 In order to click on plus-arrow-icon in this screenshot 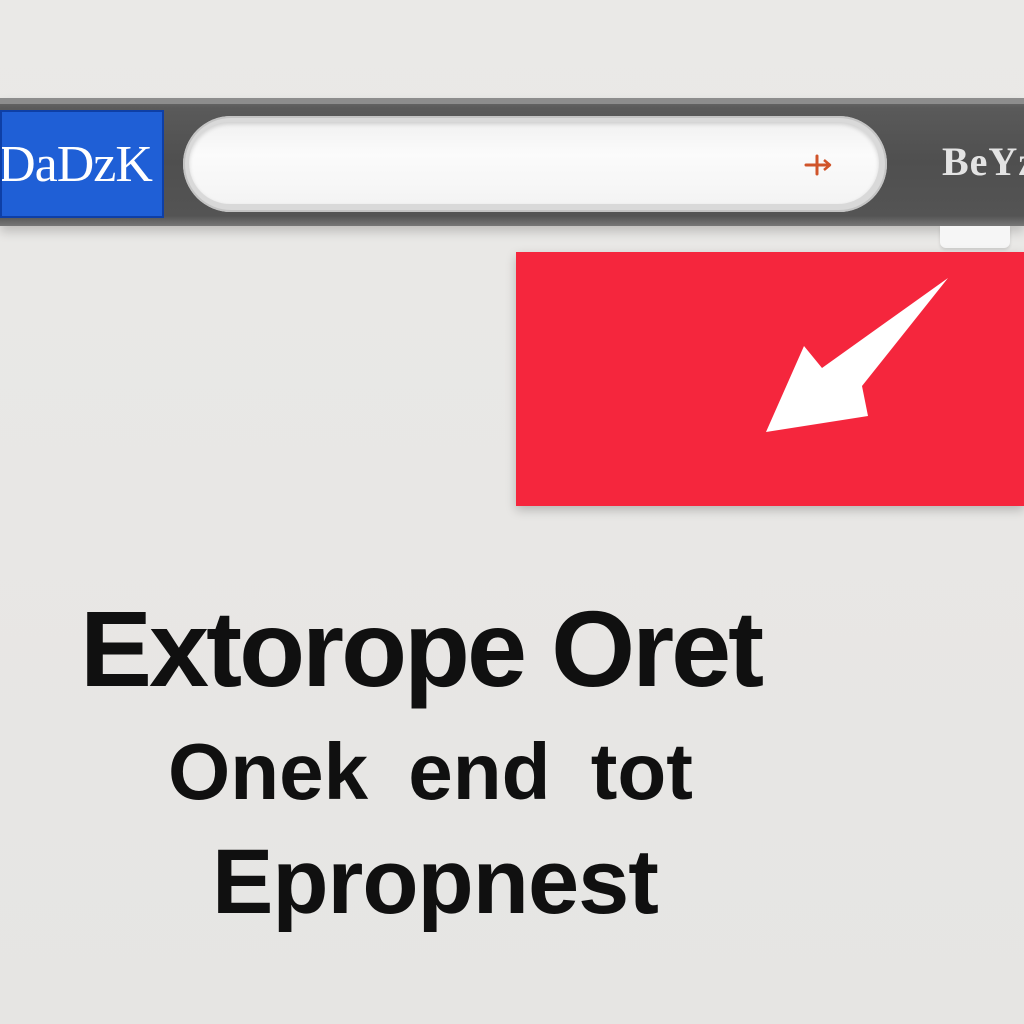, I will do `click(818, 165)`.